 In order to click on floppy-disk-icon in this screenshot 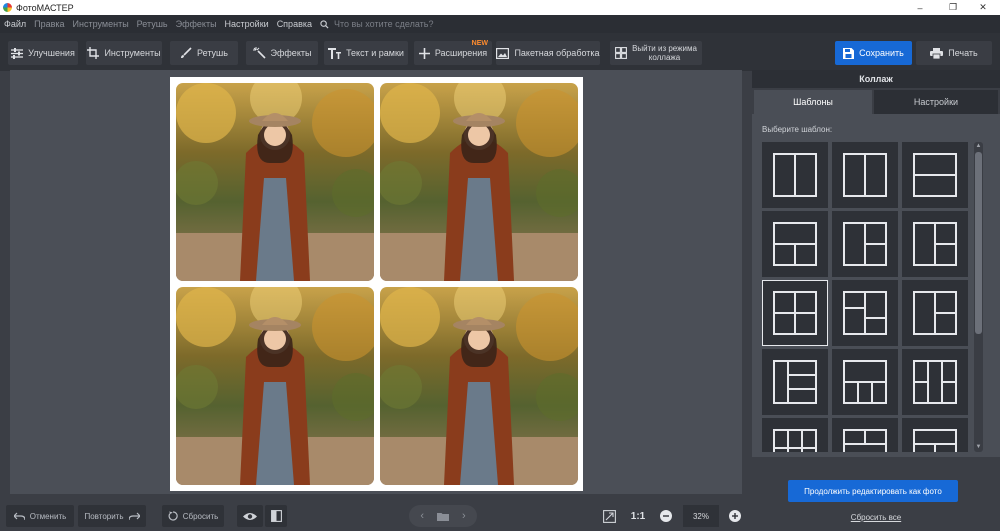, I will do `click(849, 53)`.